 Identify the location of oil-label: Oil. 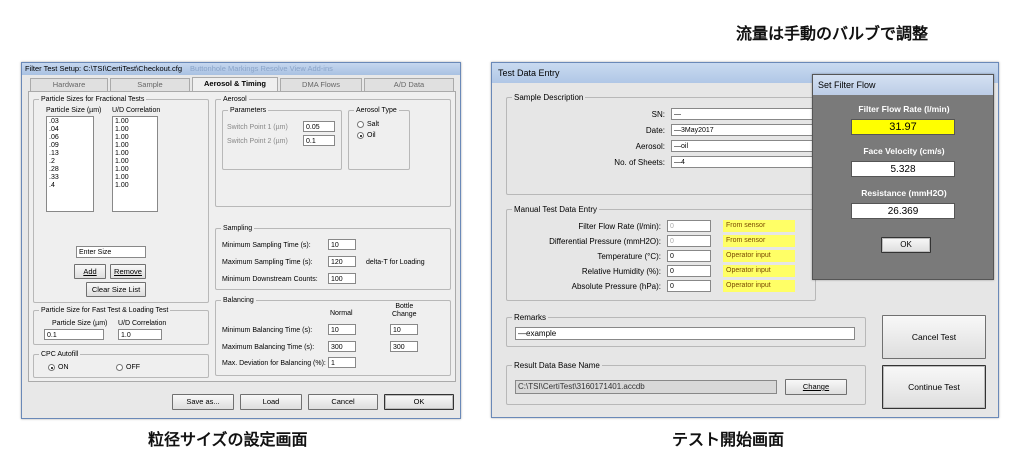
(371, 135).